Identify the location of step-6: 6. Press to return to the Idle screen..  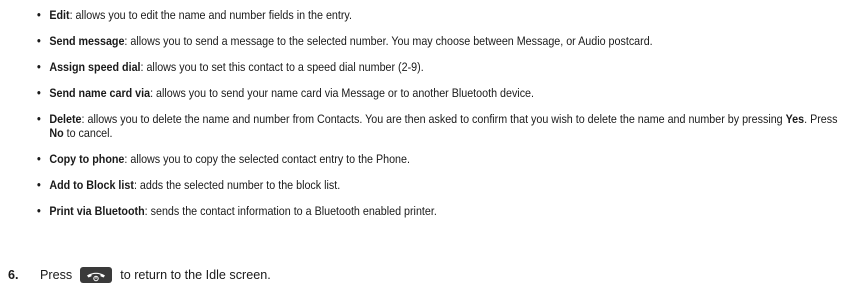
(139, 275).